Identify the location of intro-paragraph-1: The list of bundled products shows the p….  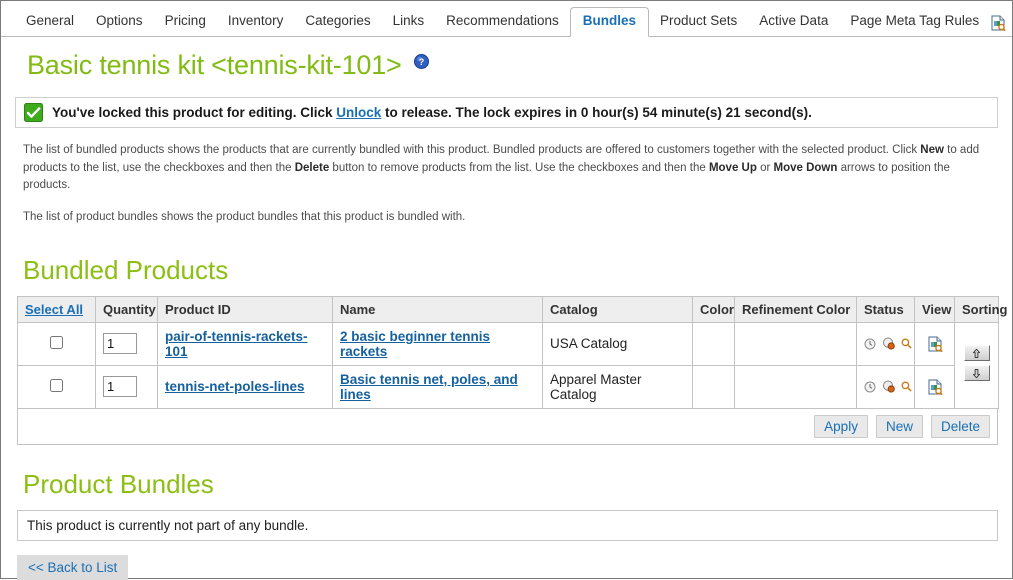
(506, 168).